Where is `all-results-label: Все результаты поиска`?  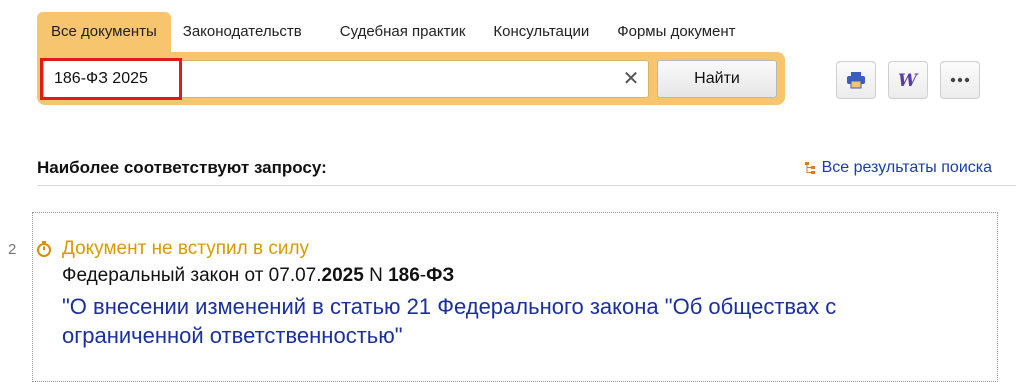
all-results-label: Все результаты поиска is located at coordinates (906, 167).